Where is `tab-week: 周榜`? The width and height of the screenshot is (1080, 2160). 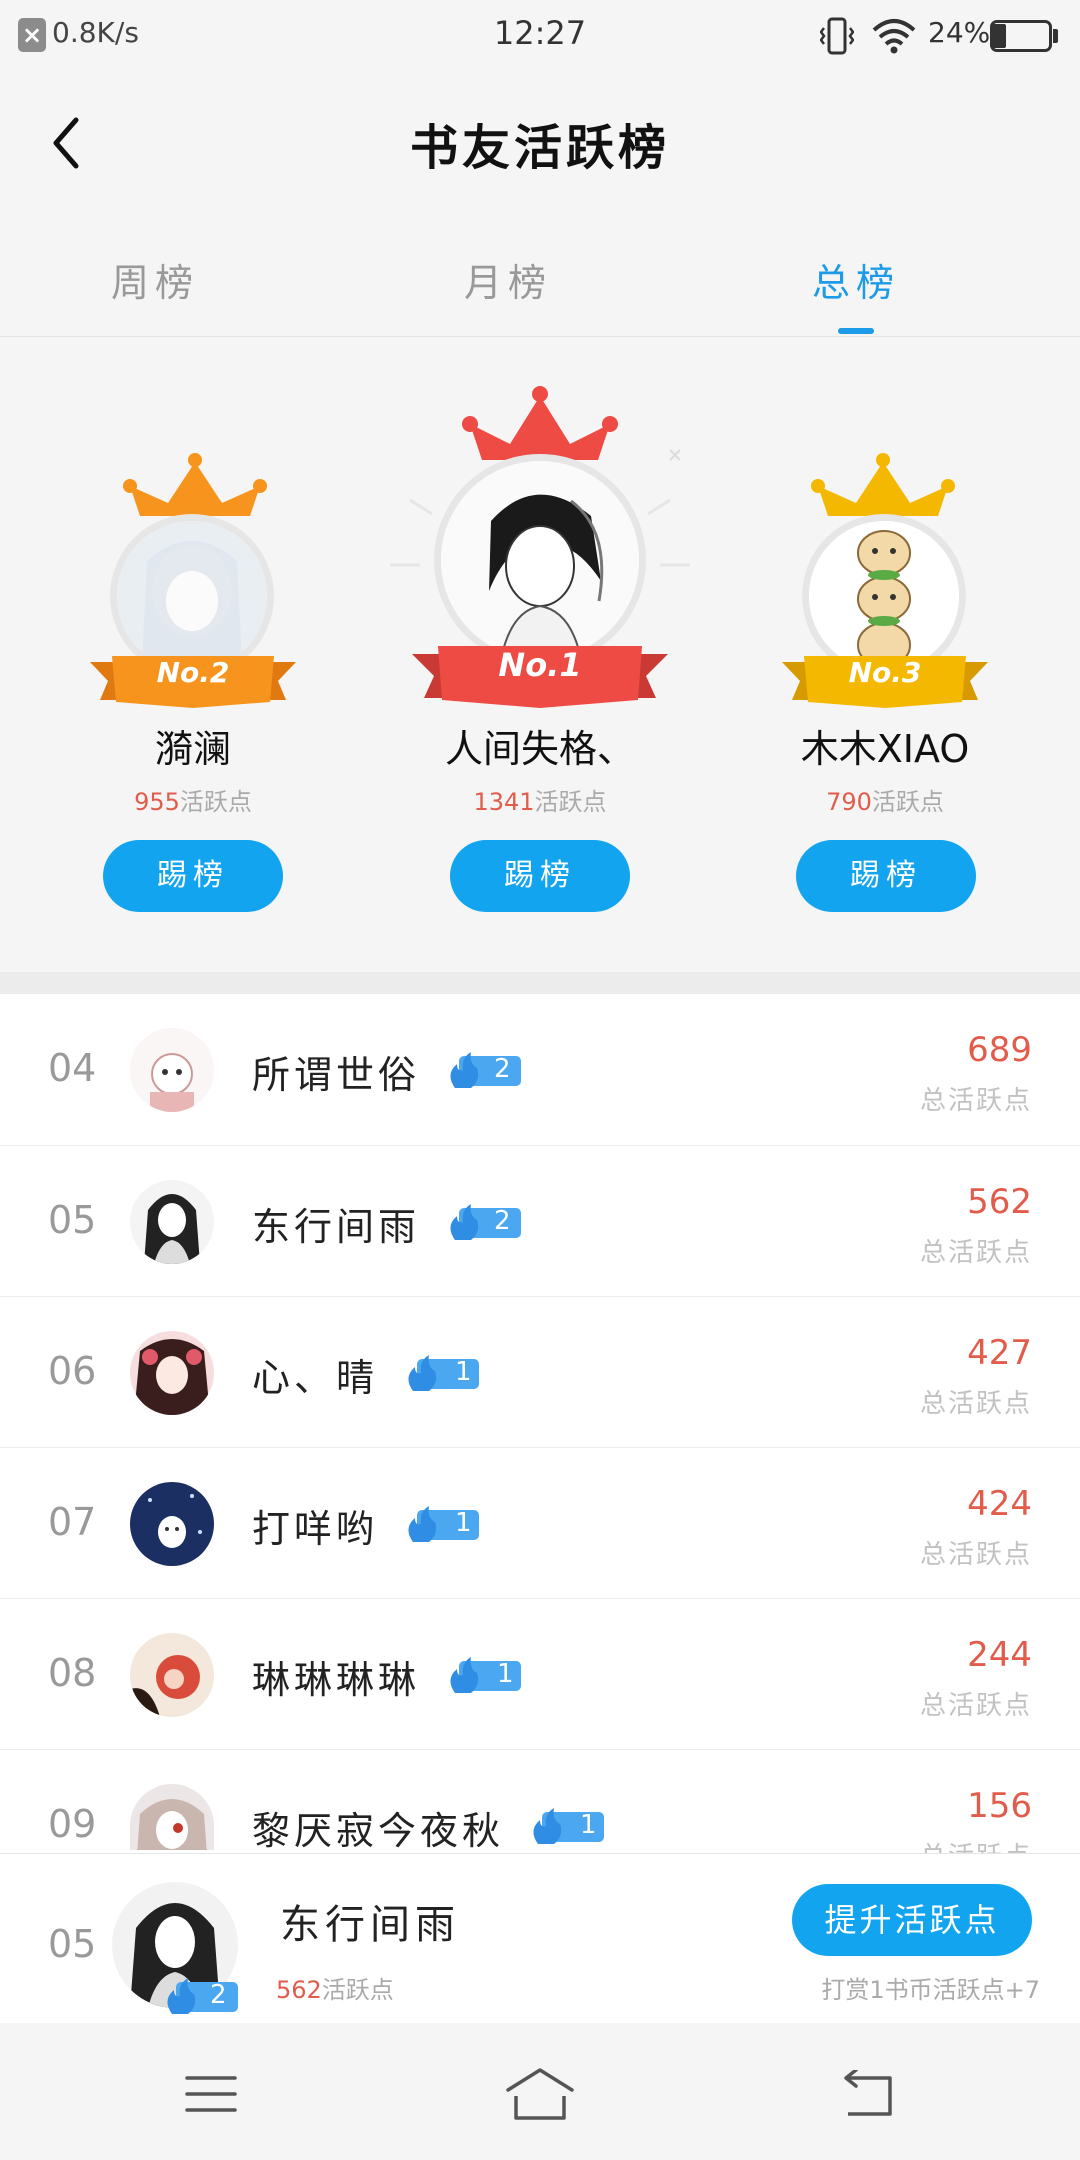
tab-week: 周榜 is located at coordinates (155, 279).